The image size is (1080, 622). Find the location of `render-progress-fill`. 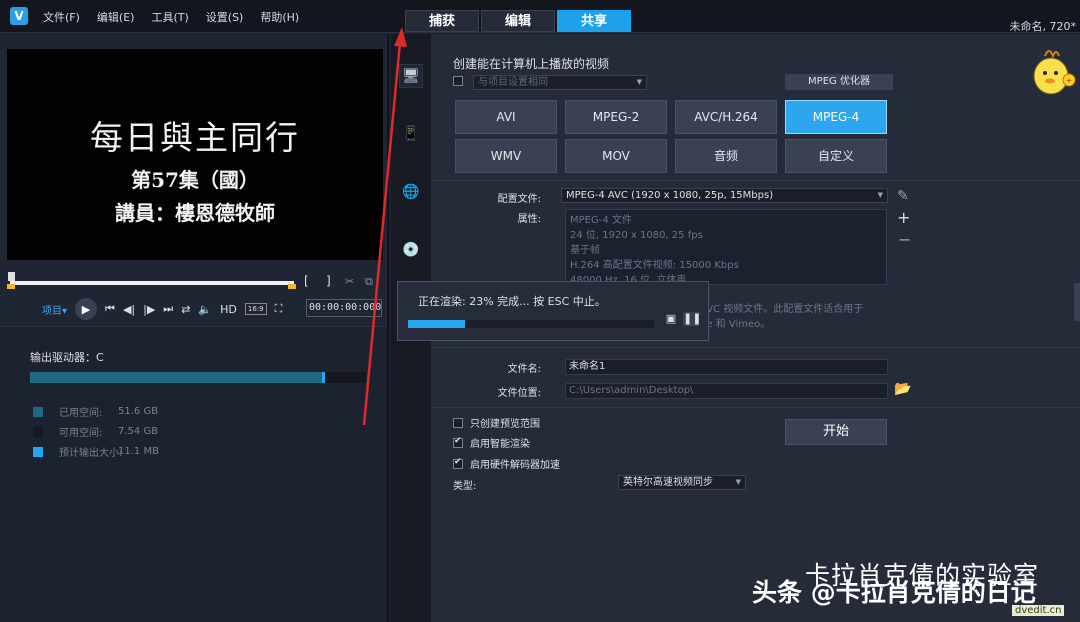

render-progress-fill is located at coordinates (436, 324).